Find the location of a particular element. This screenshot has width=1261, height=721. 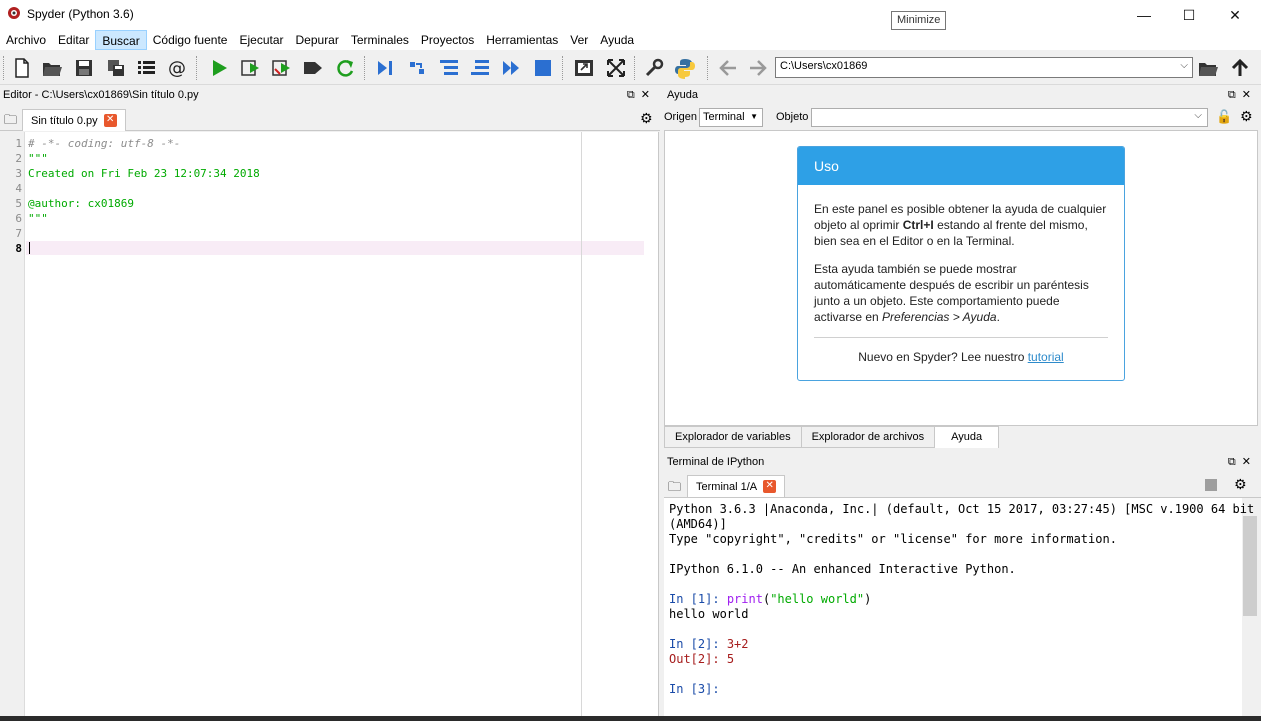

preferences-path: Preferencias > Ayuda is located at coordinates (939, 317).